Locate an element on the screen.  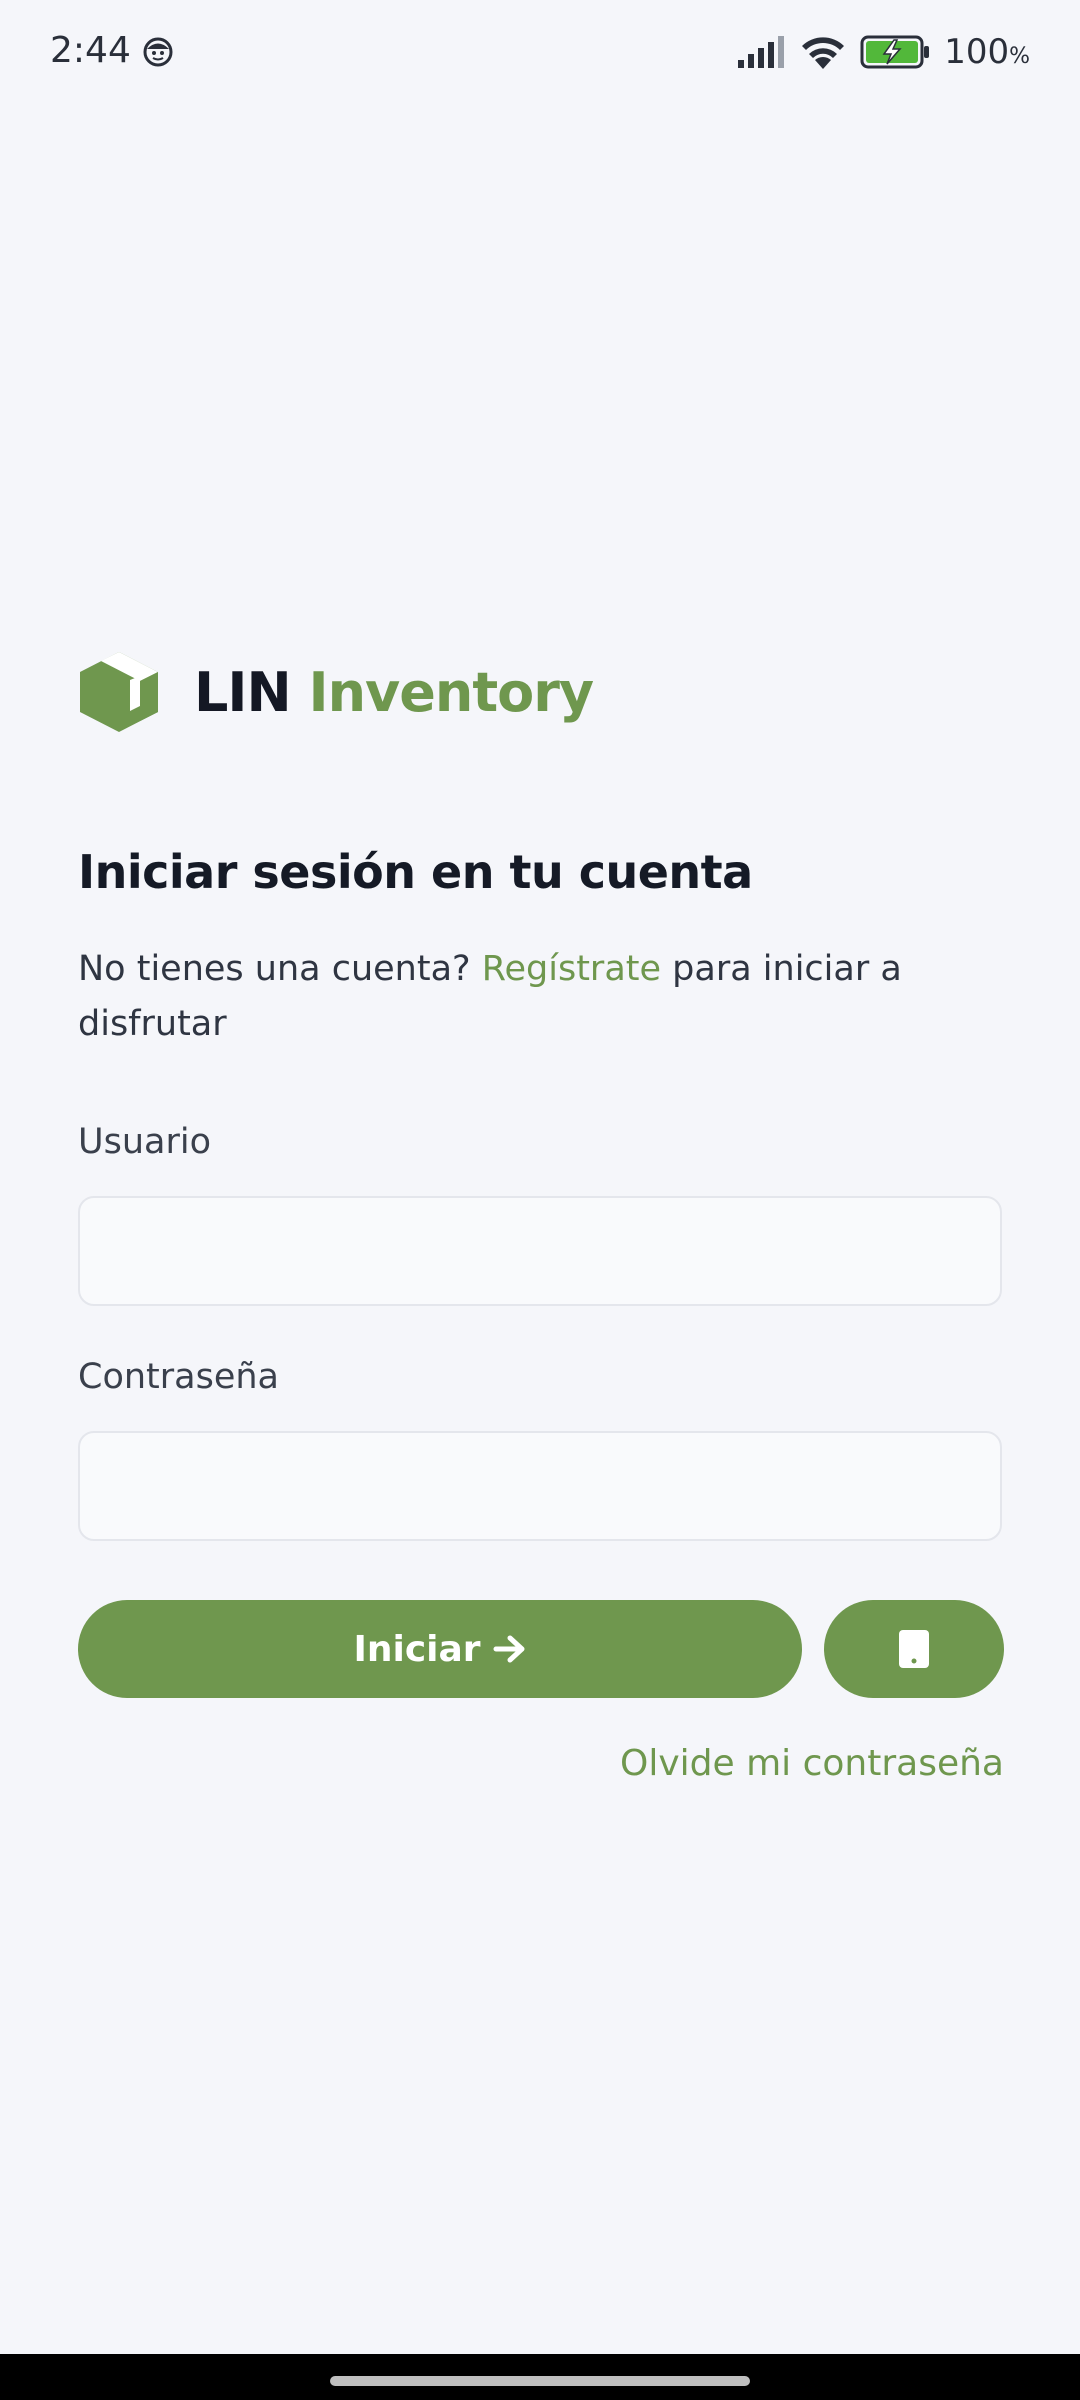
brand-logo: LIN Inventory is located at coordinates (336, 692).